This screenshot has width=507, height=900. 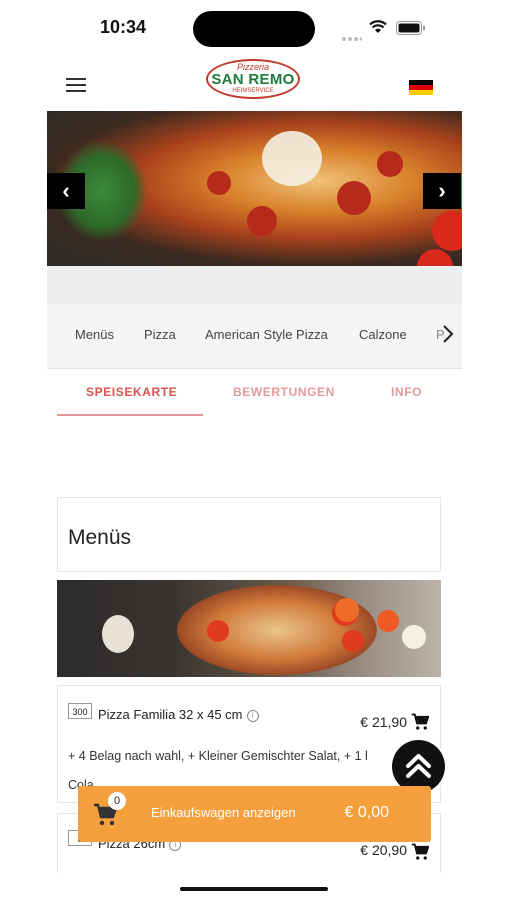 What do you see at coordinates (100, 537) in the screenshot?
I see `section-title: Menüs` at bounding box center [100, 537].